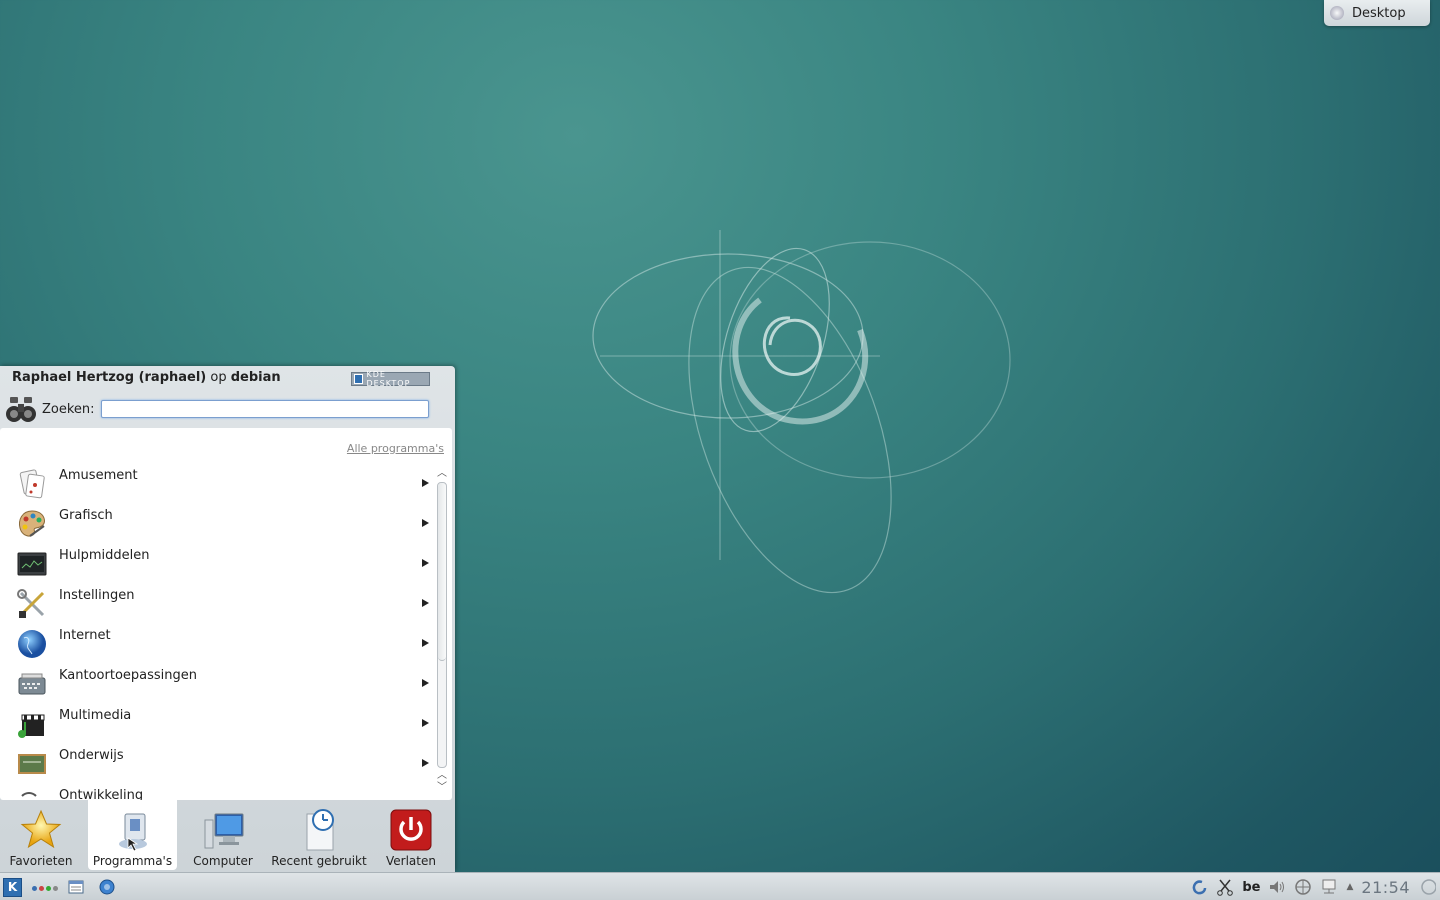 The image size is (1440, 900). Describe the element at coordinates (31, 726) in the screenshot. I see `clapper-icon` at that location.